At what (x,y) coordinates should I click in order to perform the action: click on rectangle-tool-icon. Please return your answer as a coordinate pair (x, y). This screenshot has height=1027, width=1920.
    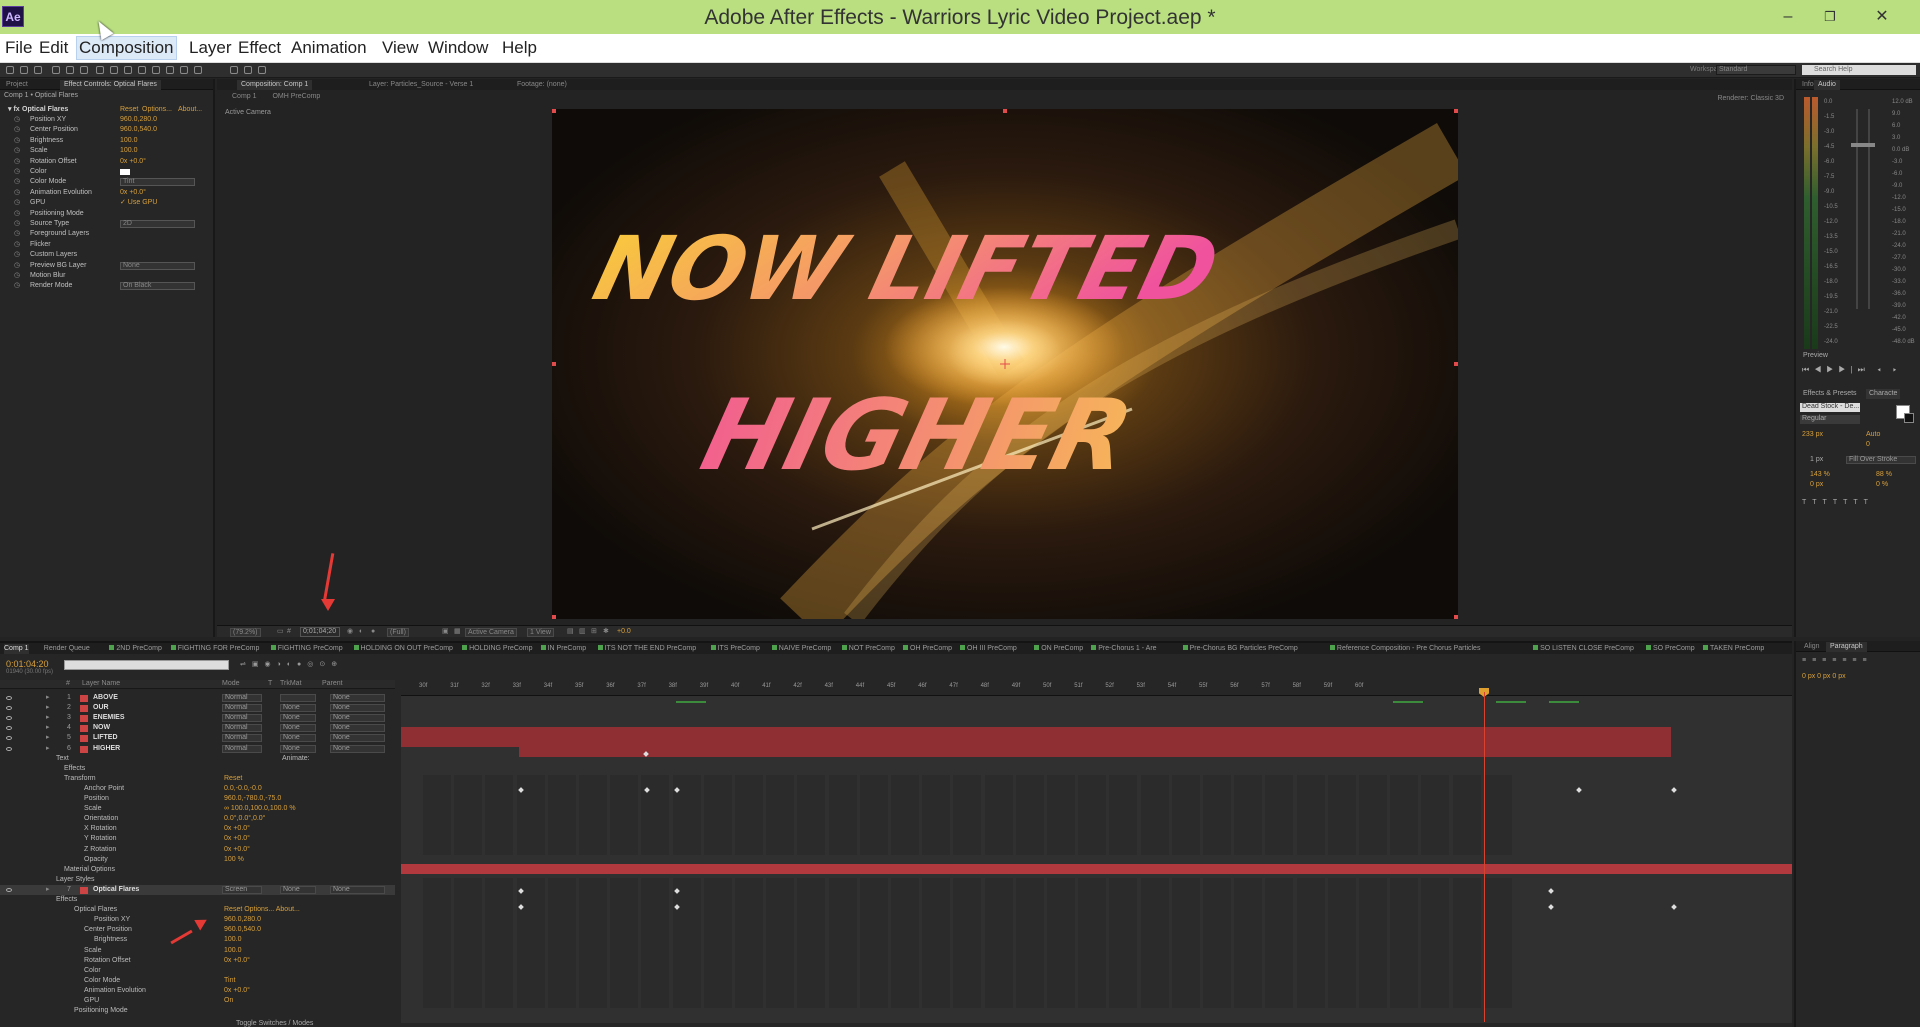
    Looking at the image, I should click on (100, 70).